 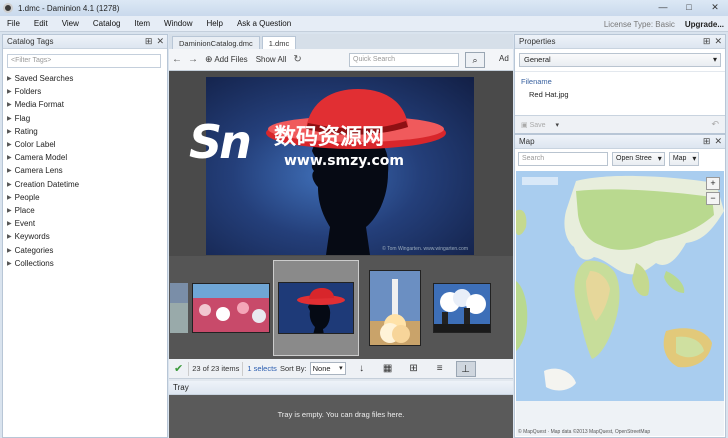 What do you see at coordinates (85, 104) in the screenshot?
I see `tag-tree-item: ▶ Media Format` at bounding box center [85, 104].